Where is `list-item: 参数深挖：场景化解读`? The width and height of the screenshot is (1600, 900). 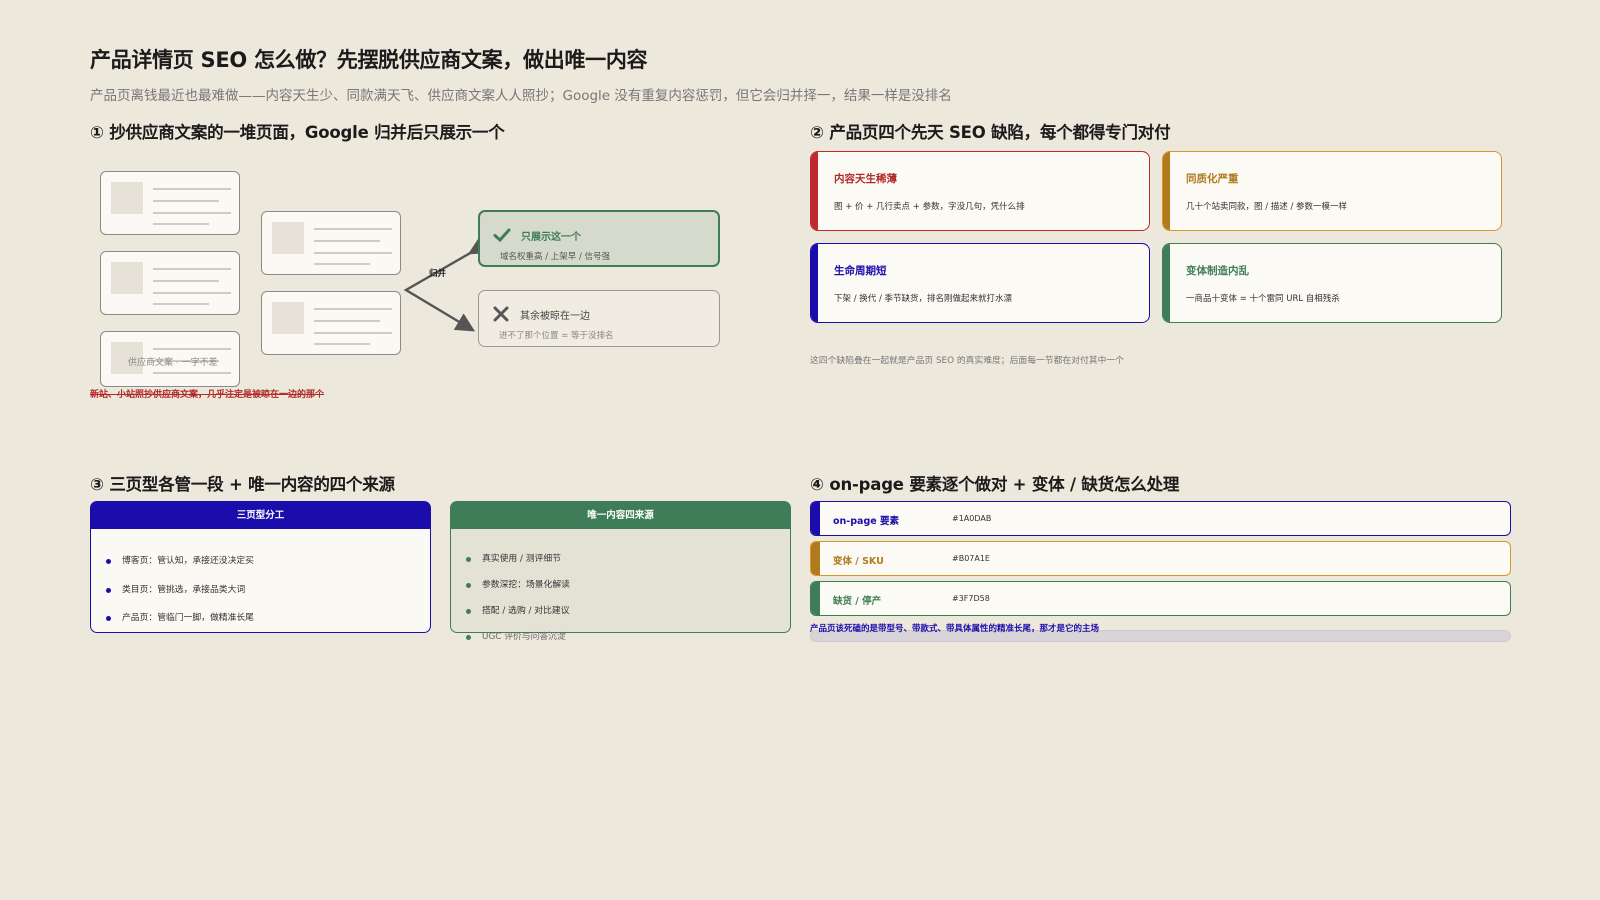 list-item: 参数深挖：场景化解读 is located at coordinates (628, 585).